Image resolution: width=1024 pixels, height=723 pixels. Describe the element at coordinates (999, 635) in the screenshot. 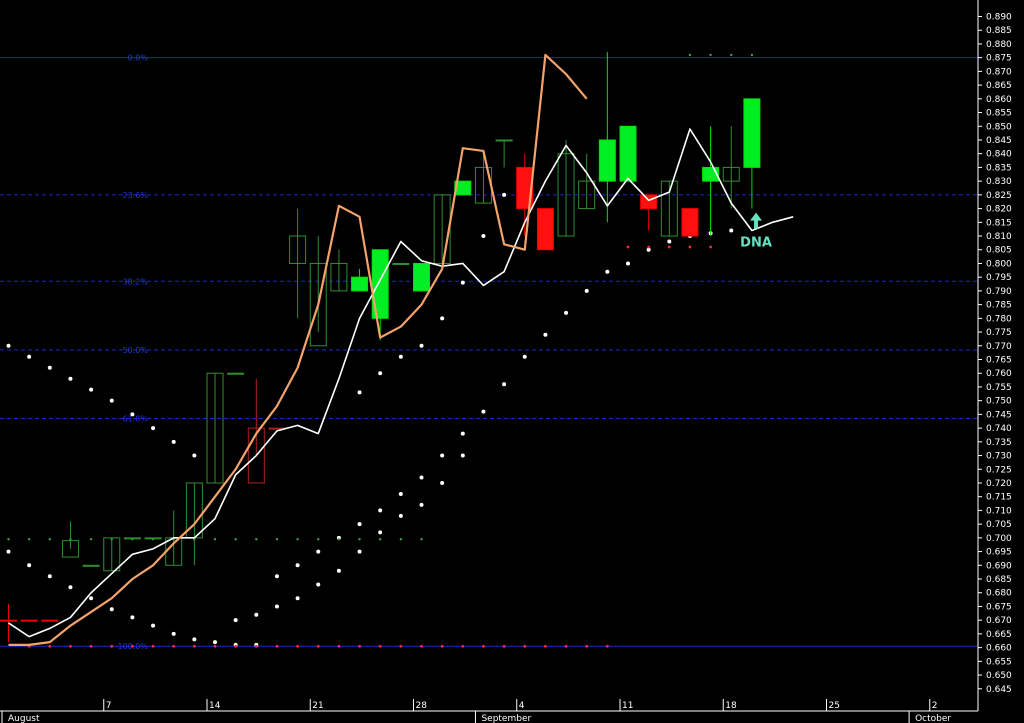

I see `y-tick-label: 0.665` at that location.